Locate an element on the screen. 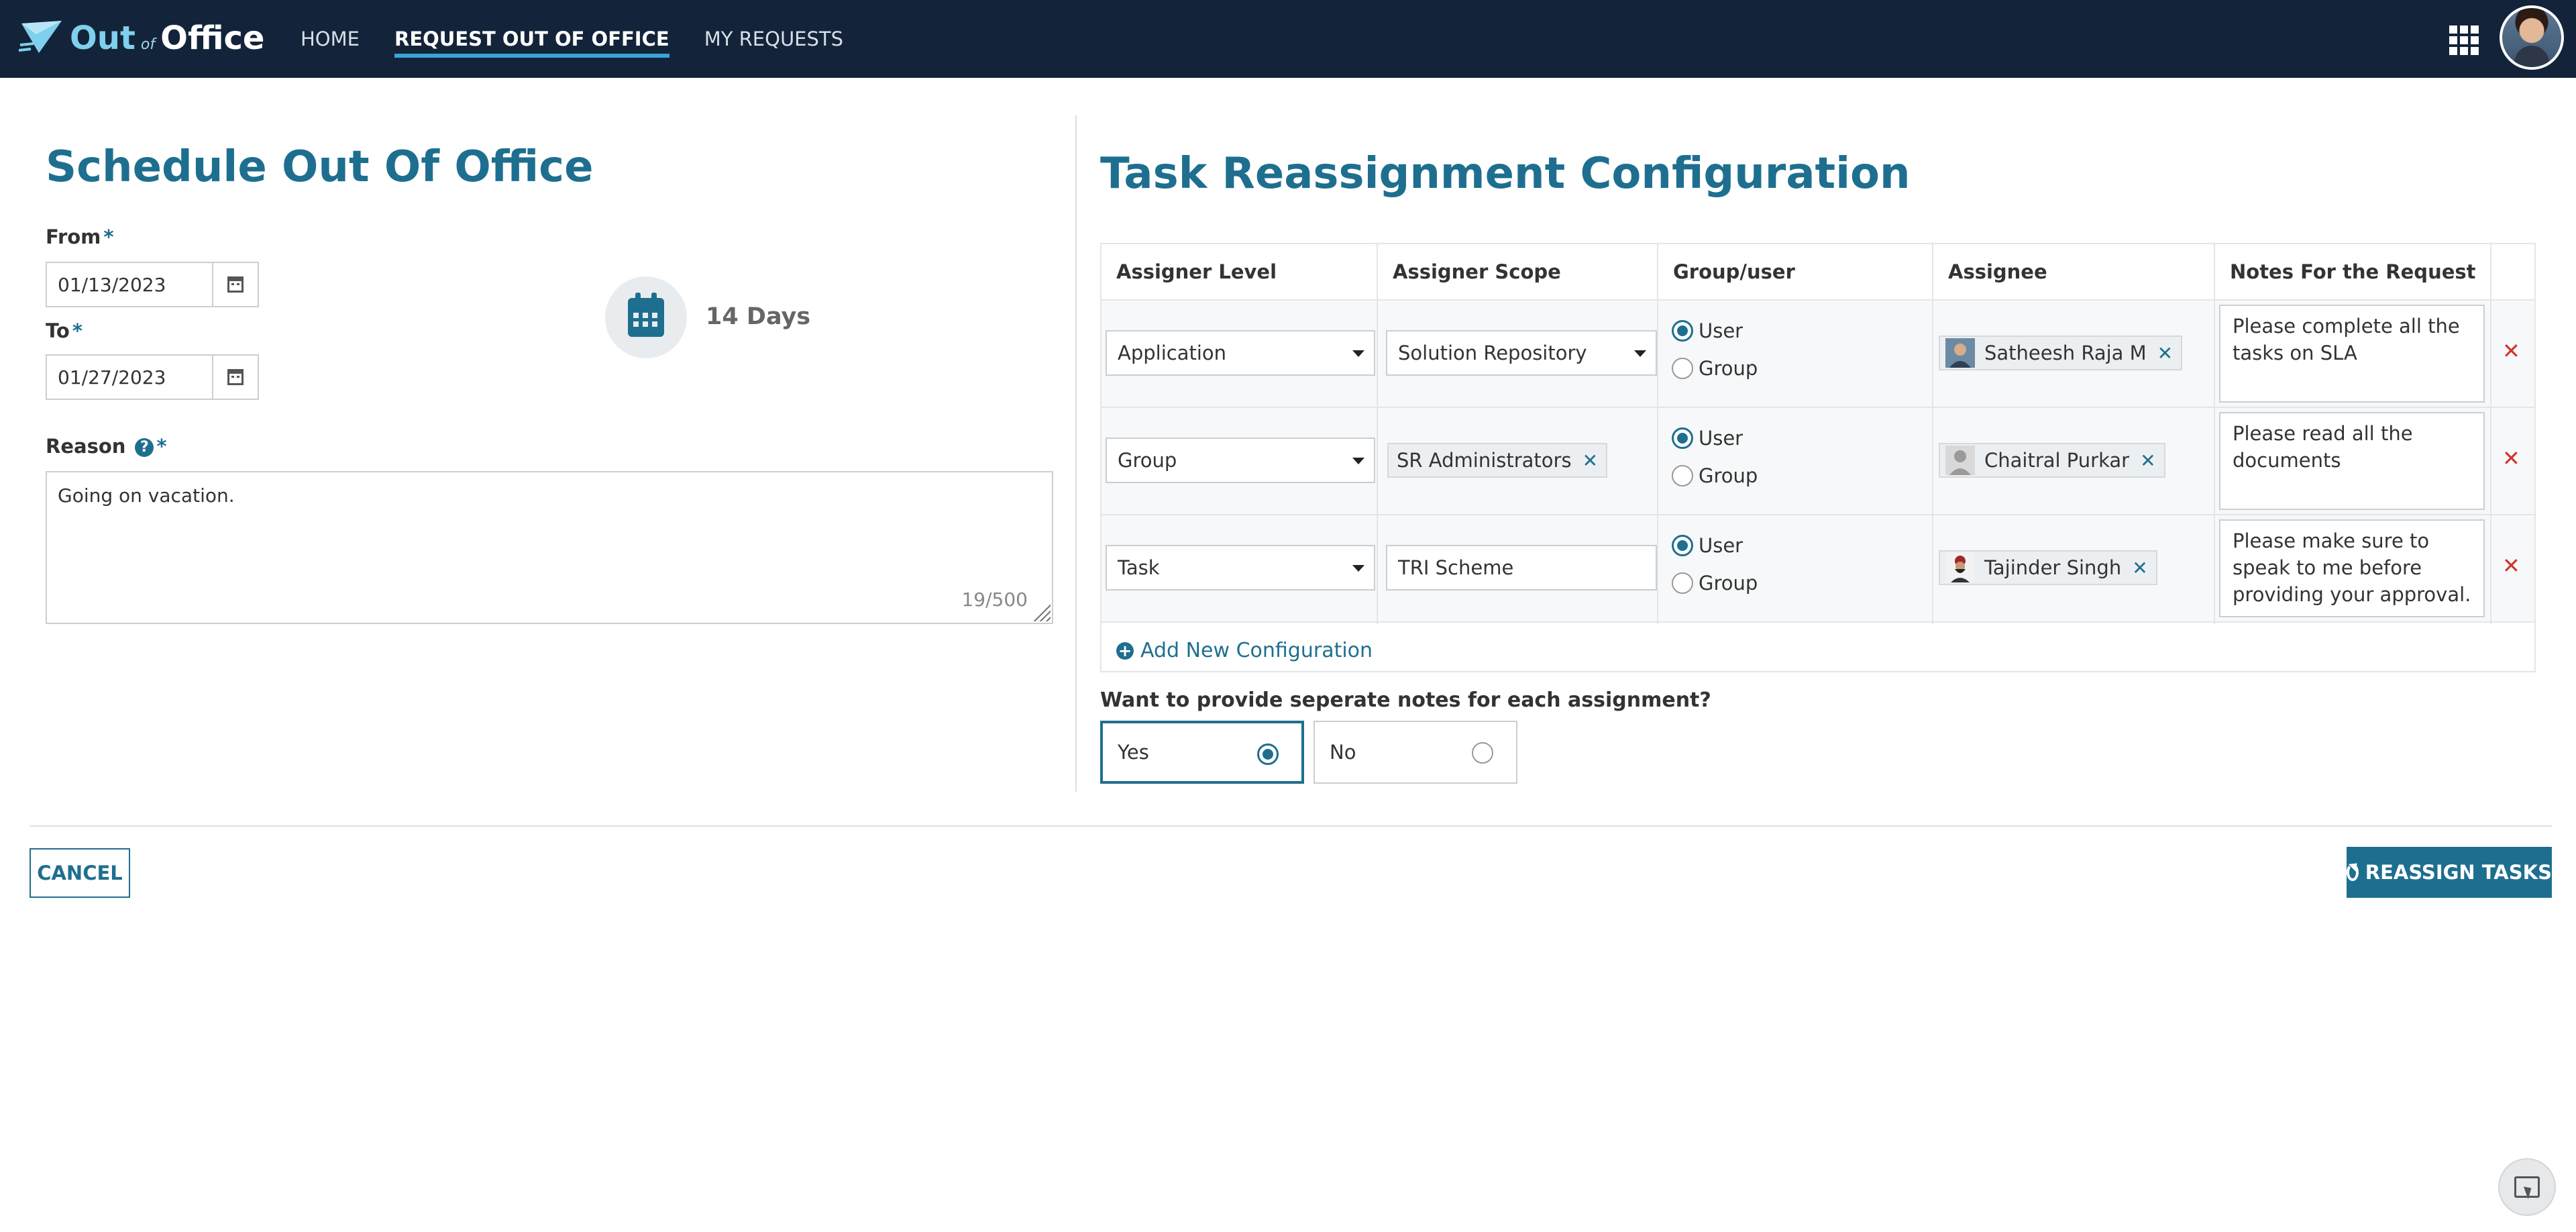 This screenshot has height=1232, width=2576. to-date-field: 01/27/2023 is located at coordinates (152, 377).